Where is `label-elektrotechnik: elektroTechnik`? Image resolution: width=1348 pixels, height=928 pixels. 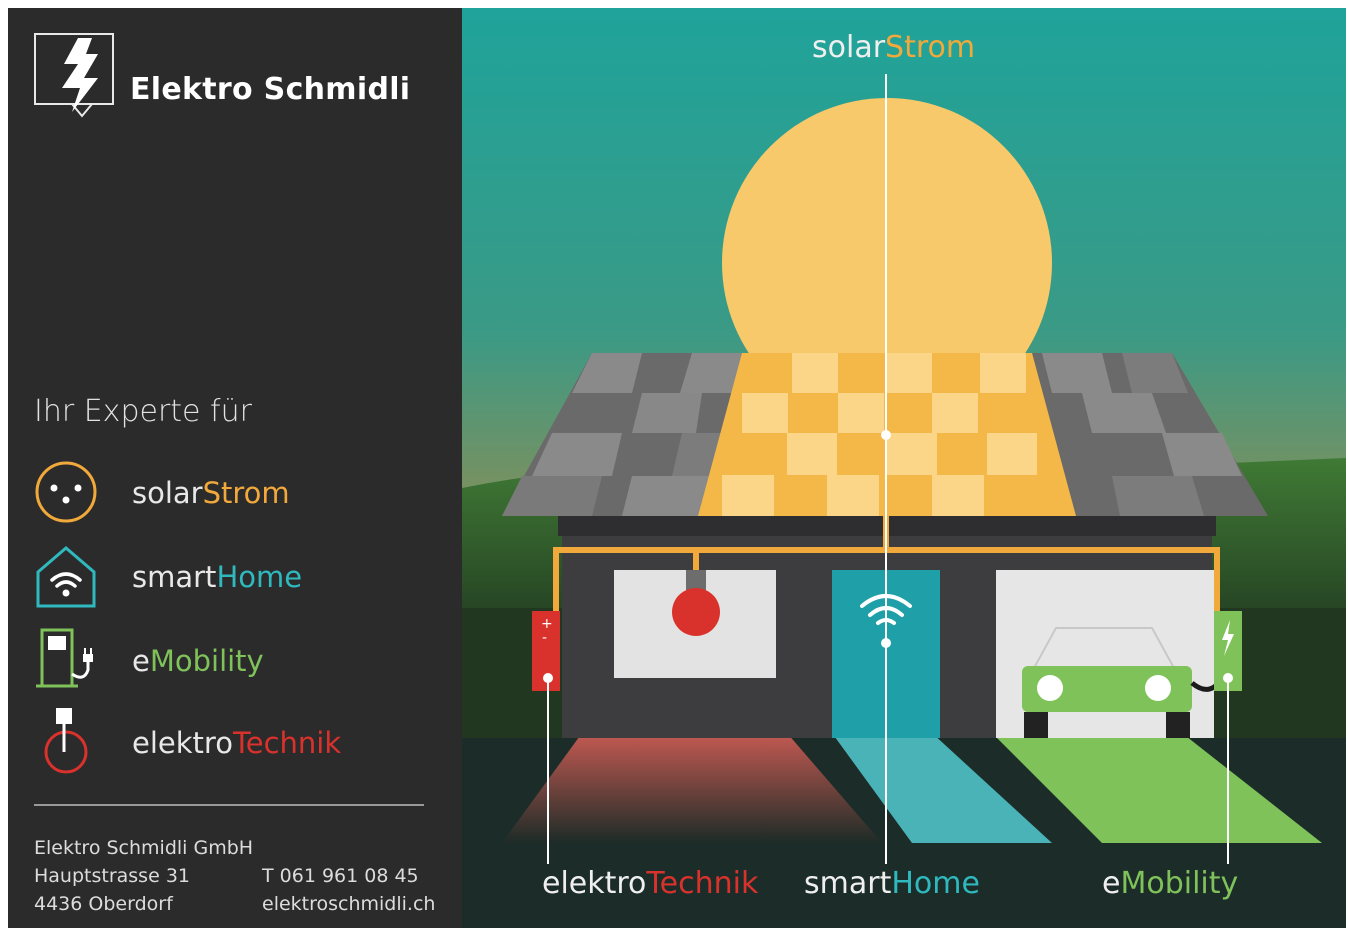
label-elektrotechnik: elektroTechnik is located at coordinates (650, 883).